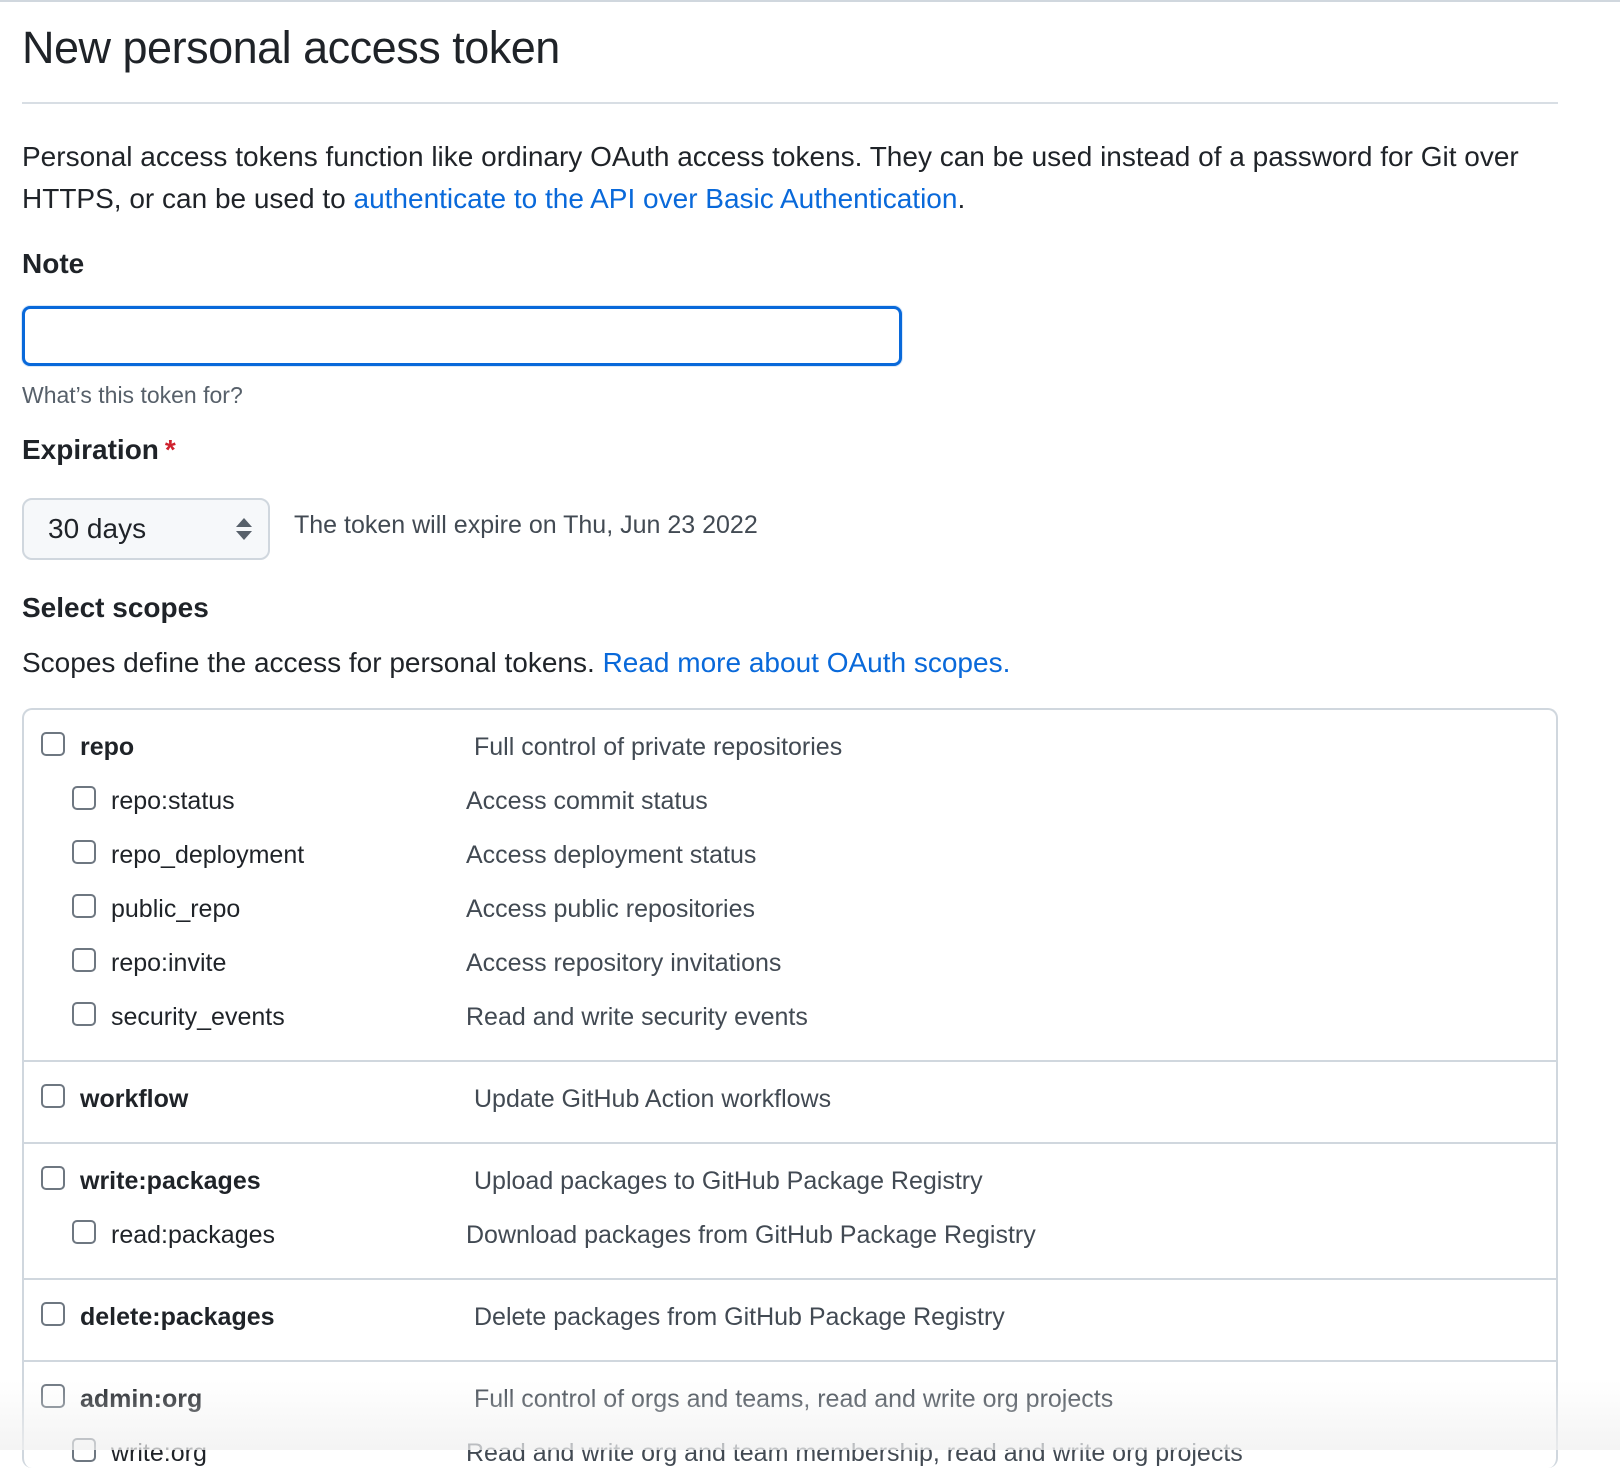  What do you see at coordinates (807, 662) in the screenshot?
I see `oauth-scopes-link: Read more about OAuth scopes.` at bounding box center [807, 662].